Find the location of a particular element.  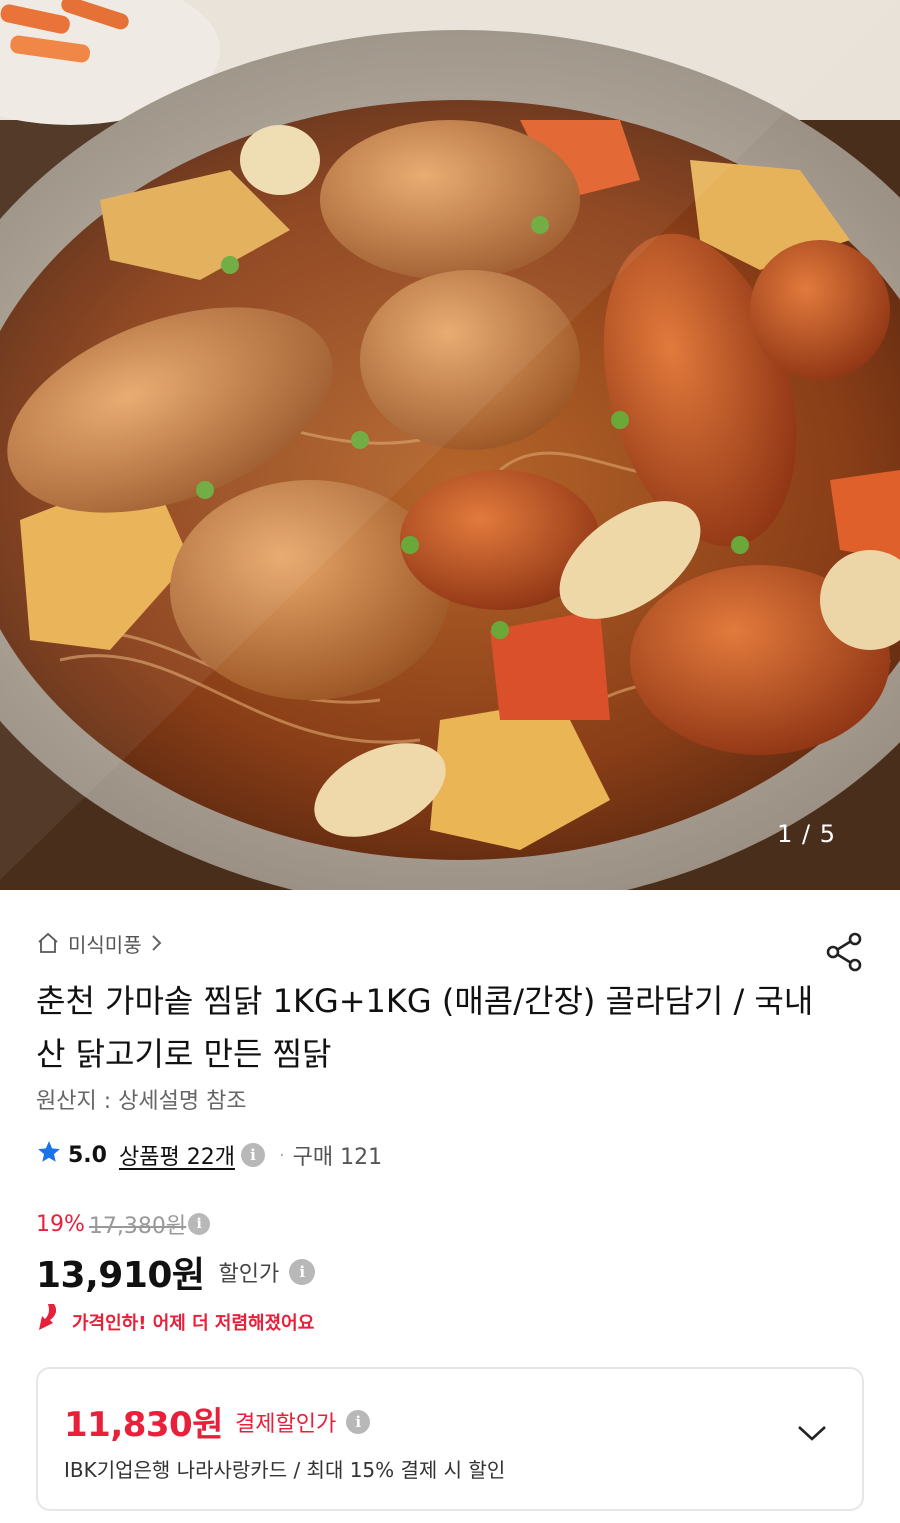

card-price-row: 11,830원 결제할인가 i is located at coordinates (217, 1421).